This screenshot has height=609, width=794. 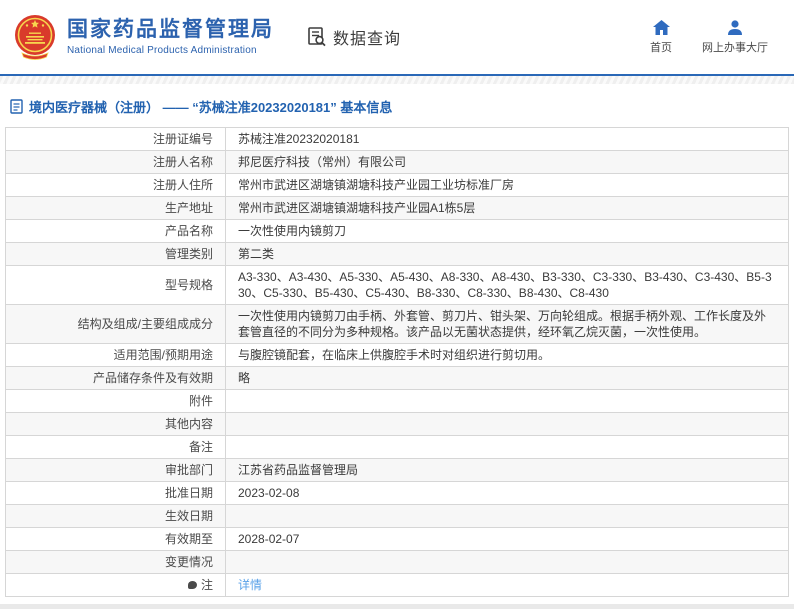 I want to click on table-row: 产品储存条件及有效期略, so click(x=397, y=378).